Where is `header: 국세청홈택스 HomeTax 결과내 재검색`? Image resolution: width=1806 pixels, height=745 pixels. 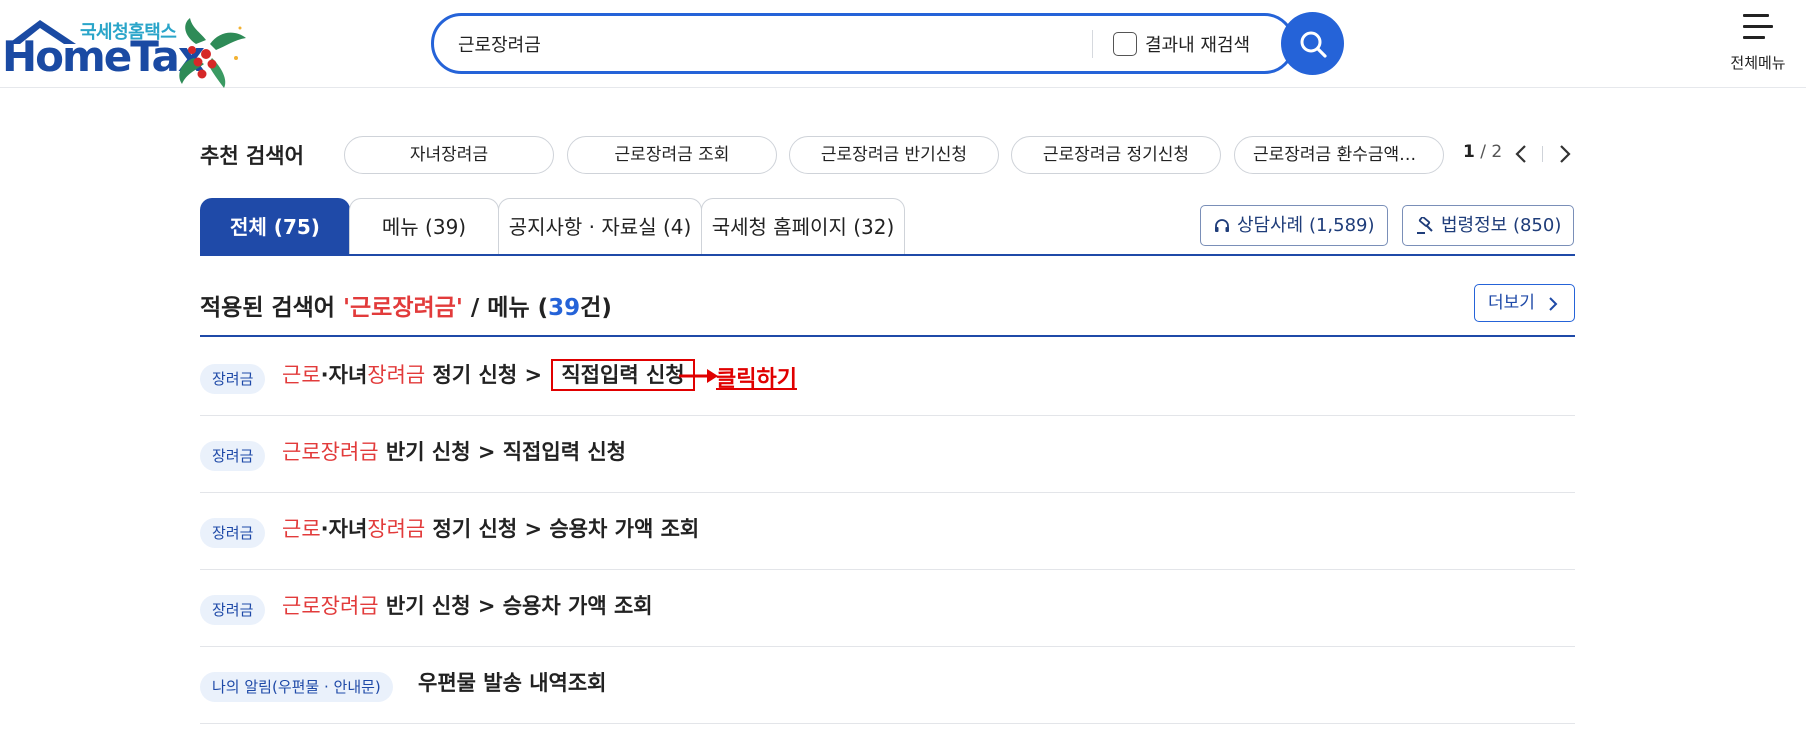
header: 국세청홈택스 HomeTax 결과내 재검색 is located at coordinates (903, 44).